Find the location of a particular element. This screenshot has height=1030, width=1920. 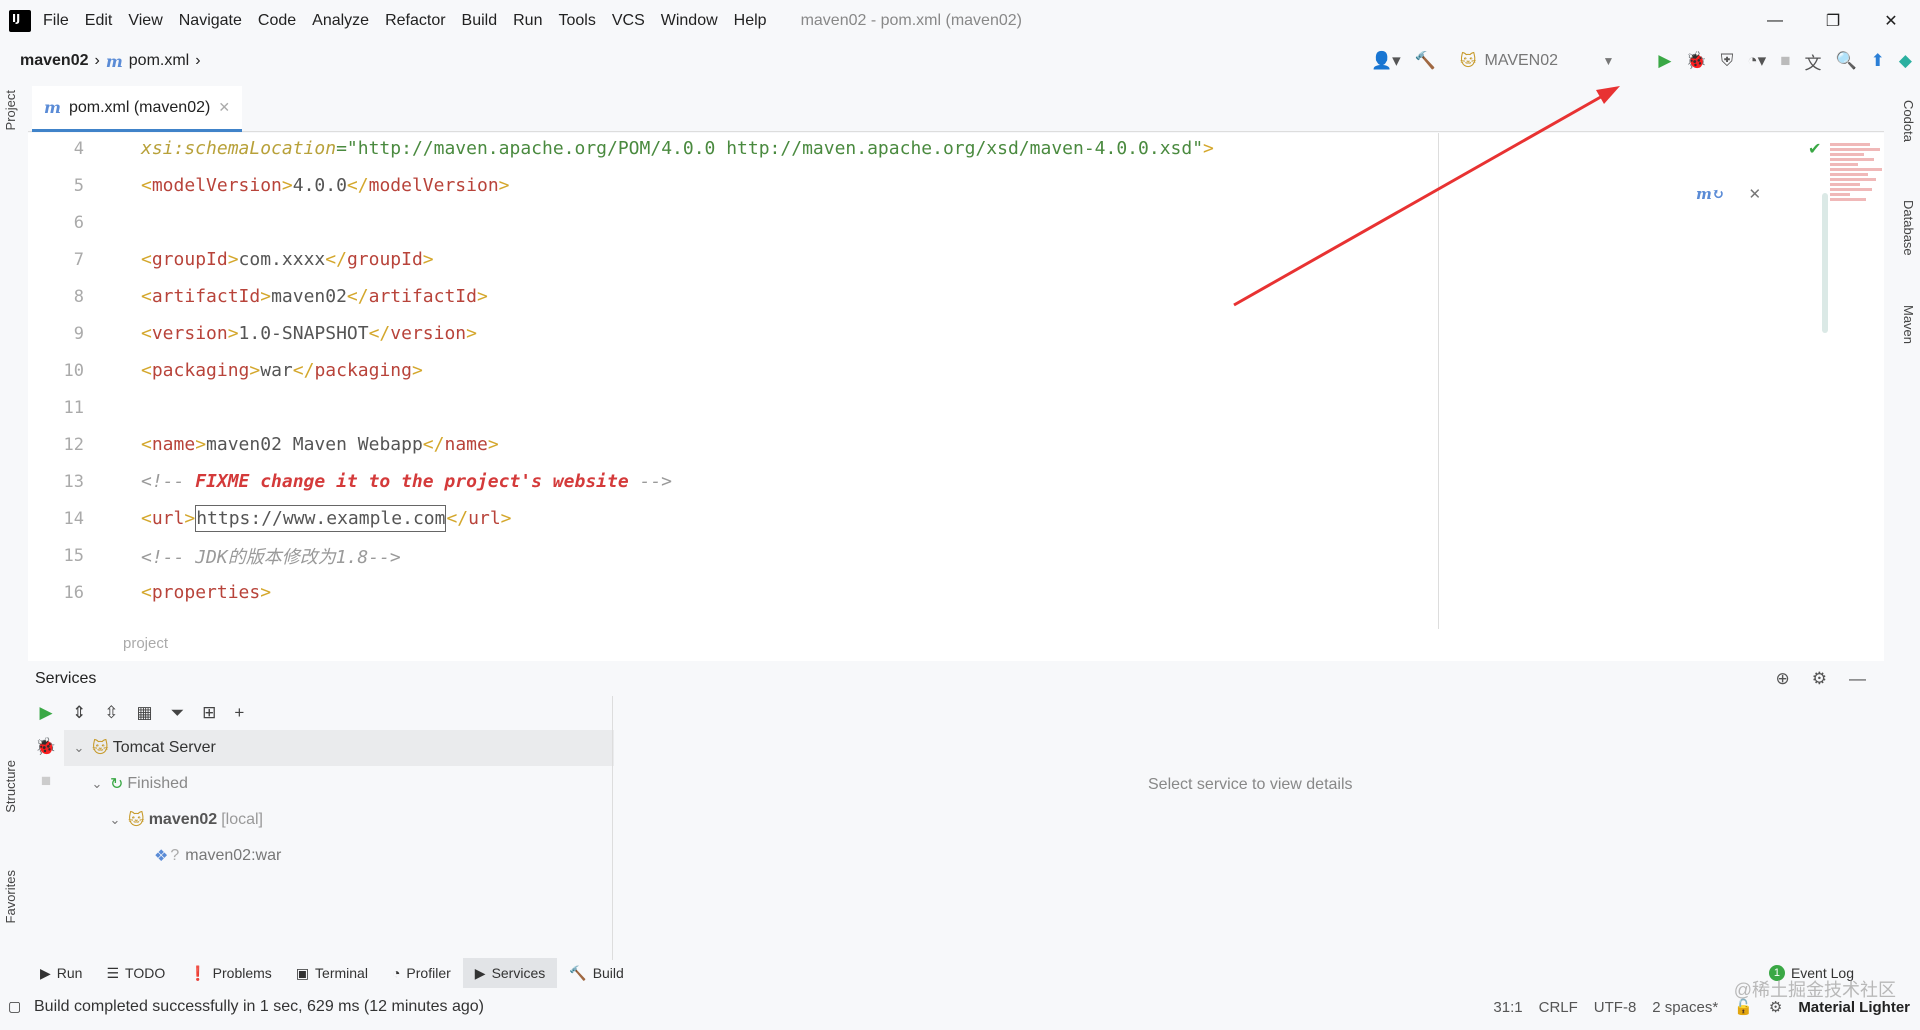

run-config-selector: 🐱 MAVEN02 ▼ is located at coordinates (1537, 61).